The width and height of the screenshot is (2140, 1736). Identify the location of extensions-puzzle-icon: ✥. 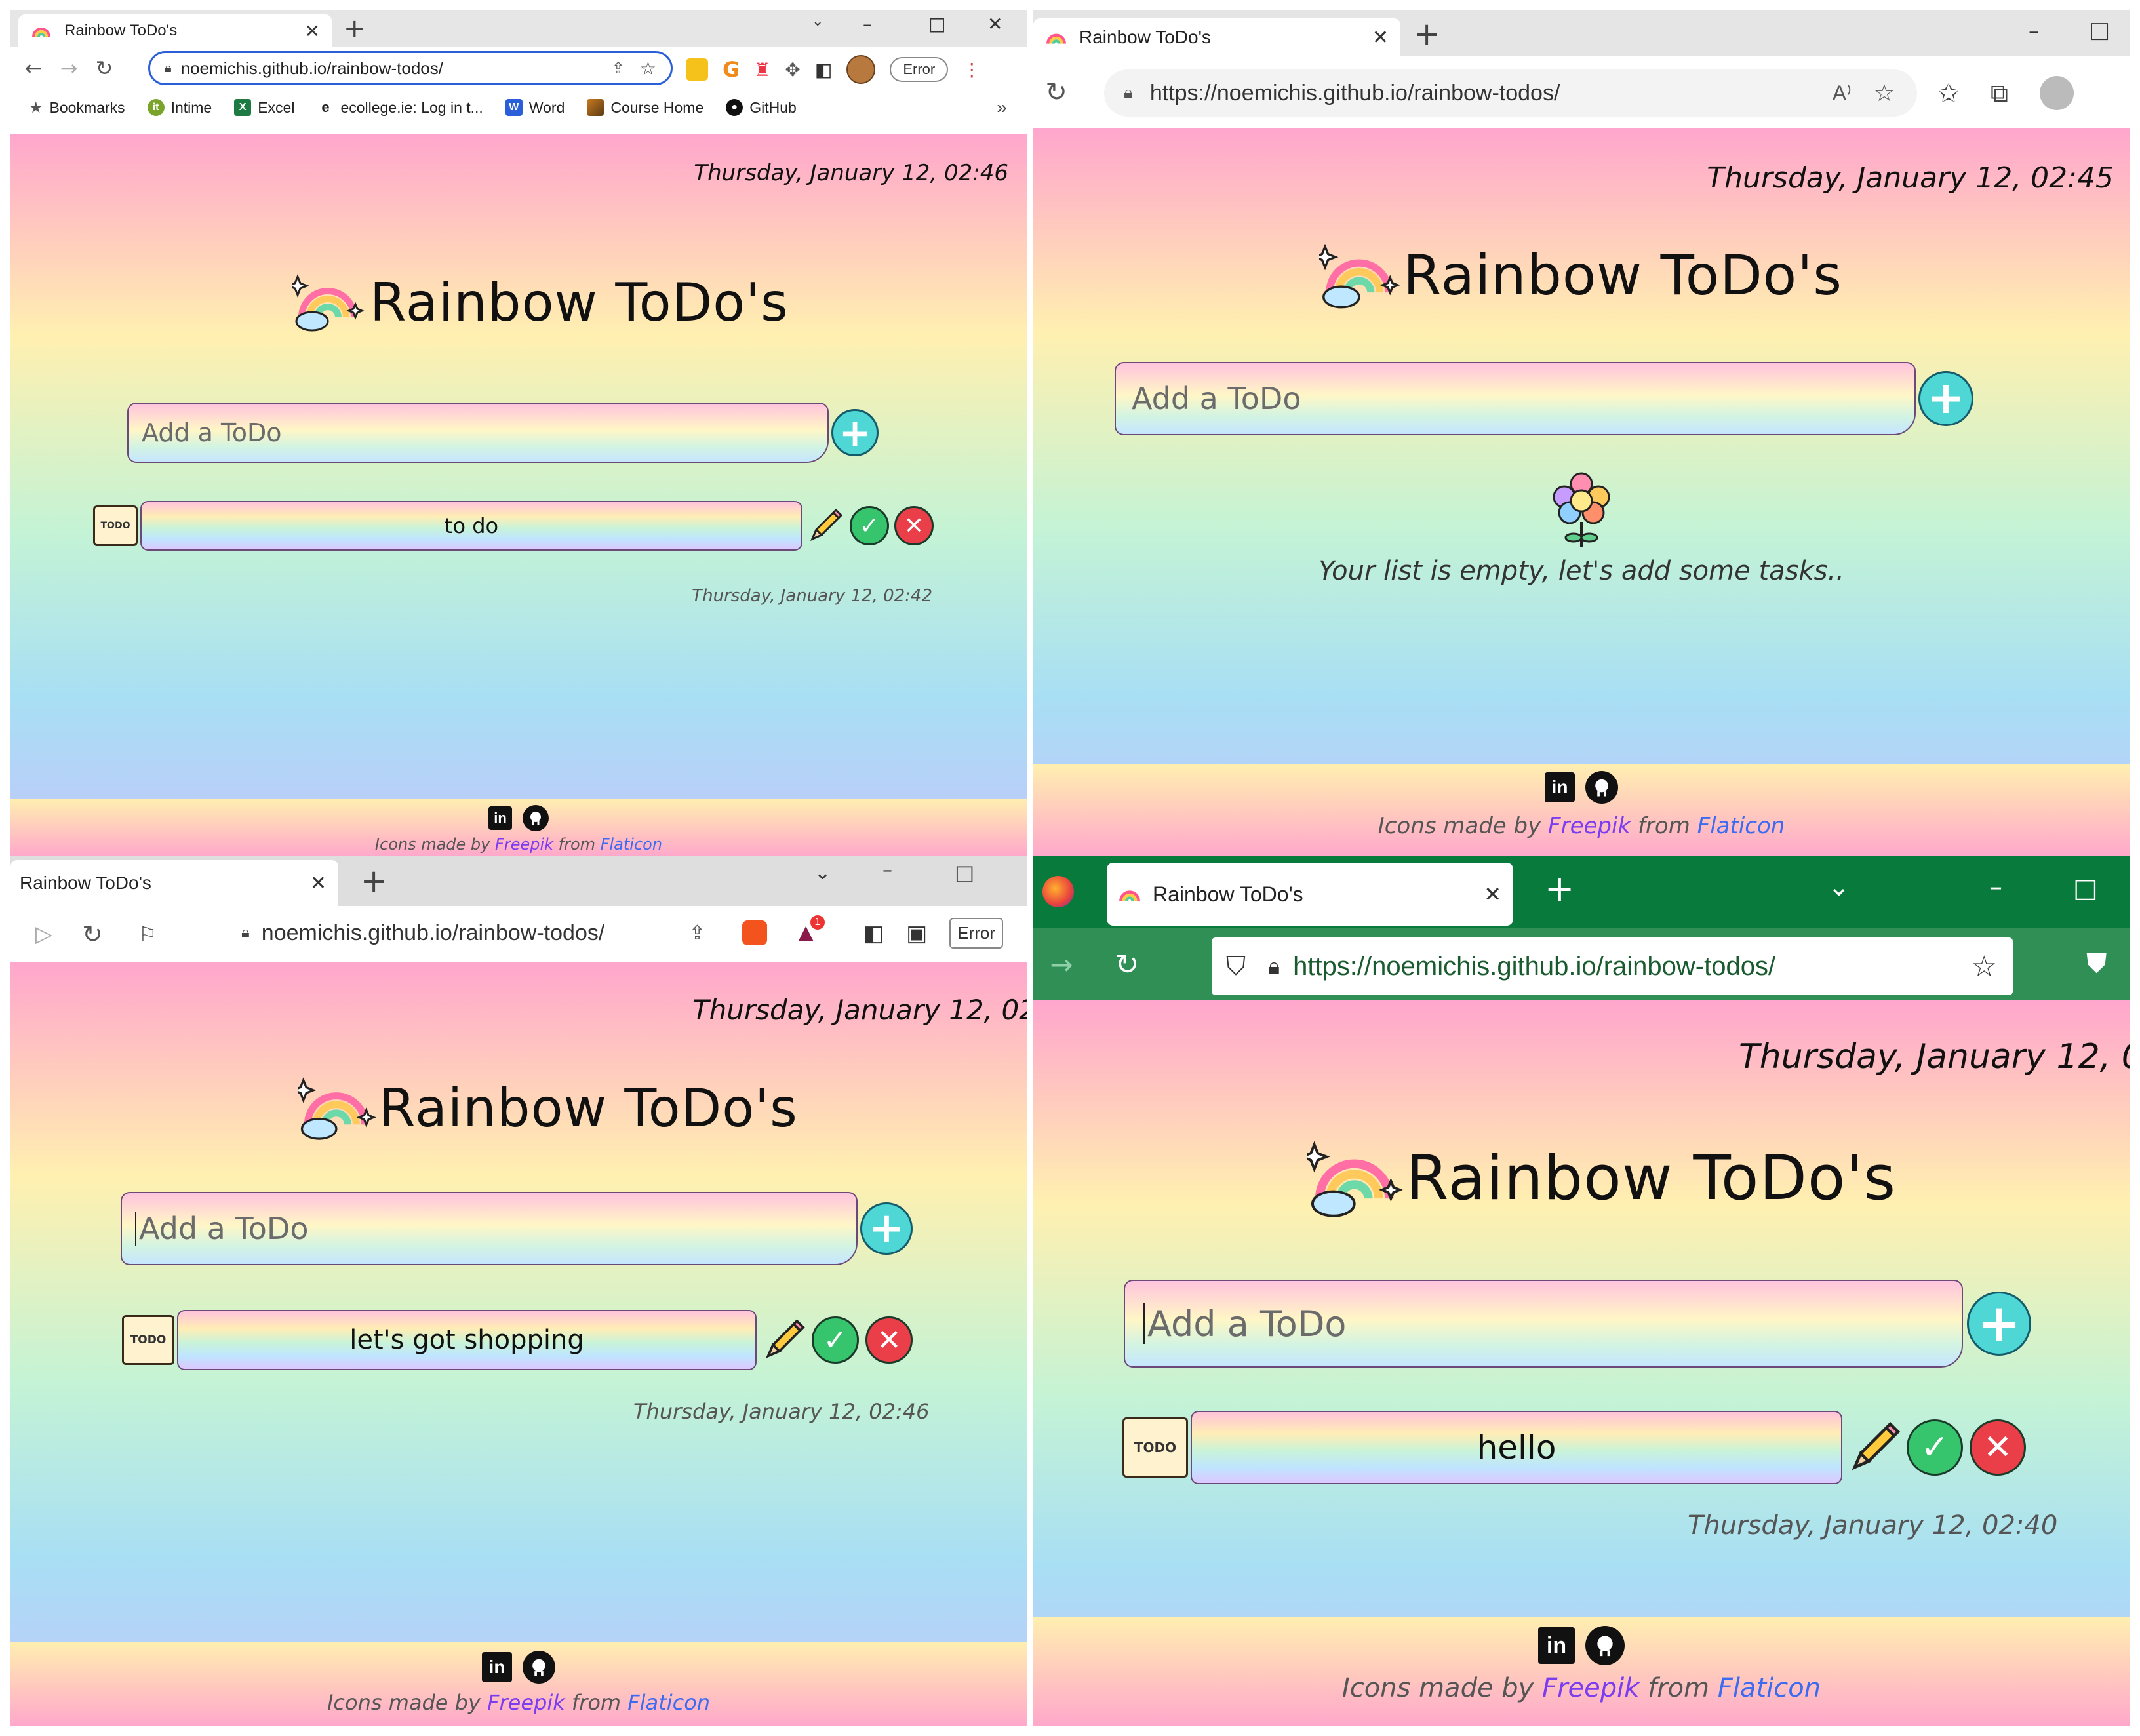
(793, 70).